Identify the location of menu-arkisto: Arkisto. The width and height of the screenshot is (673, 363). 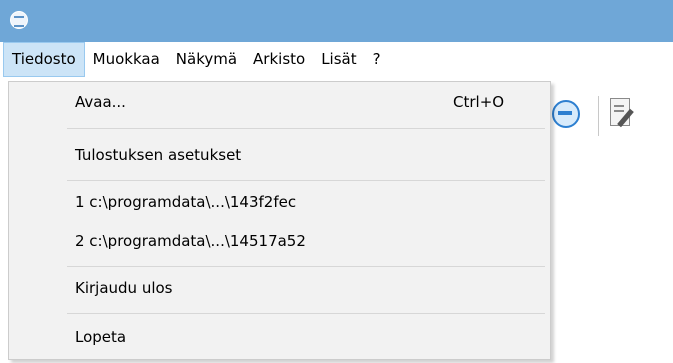
(279, 59).